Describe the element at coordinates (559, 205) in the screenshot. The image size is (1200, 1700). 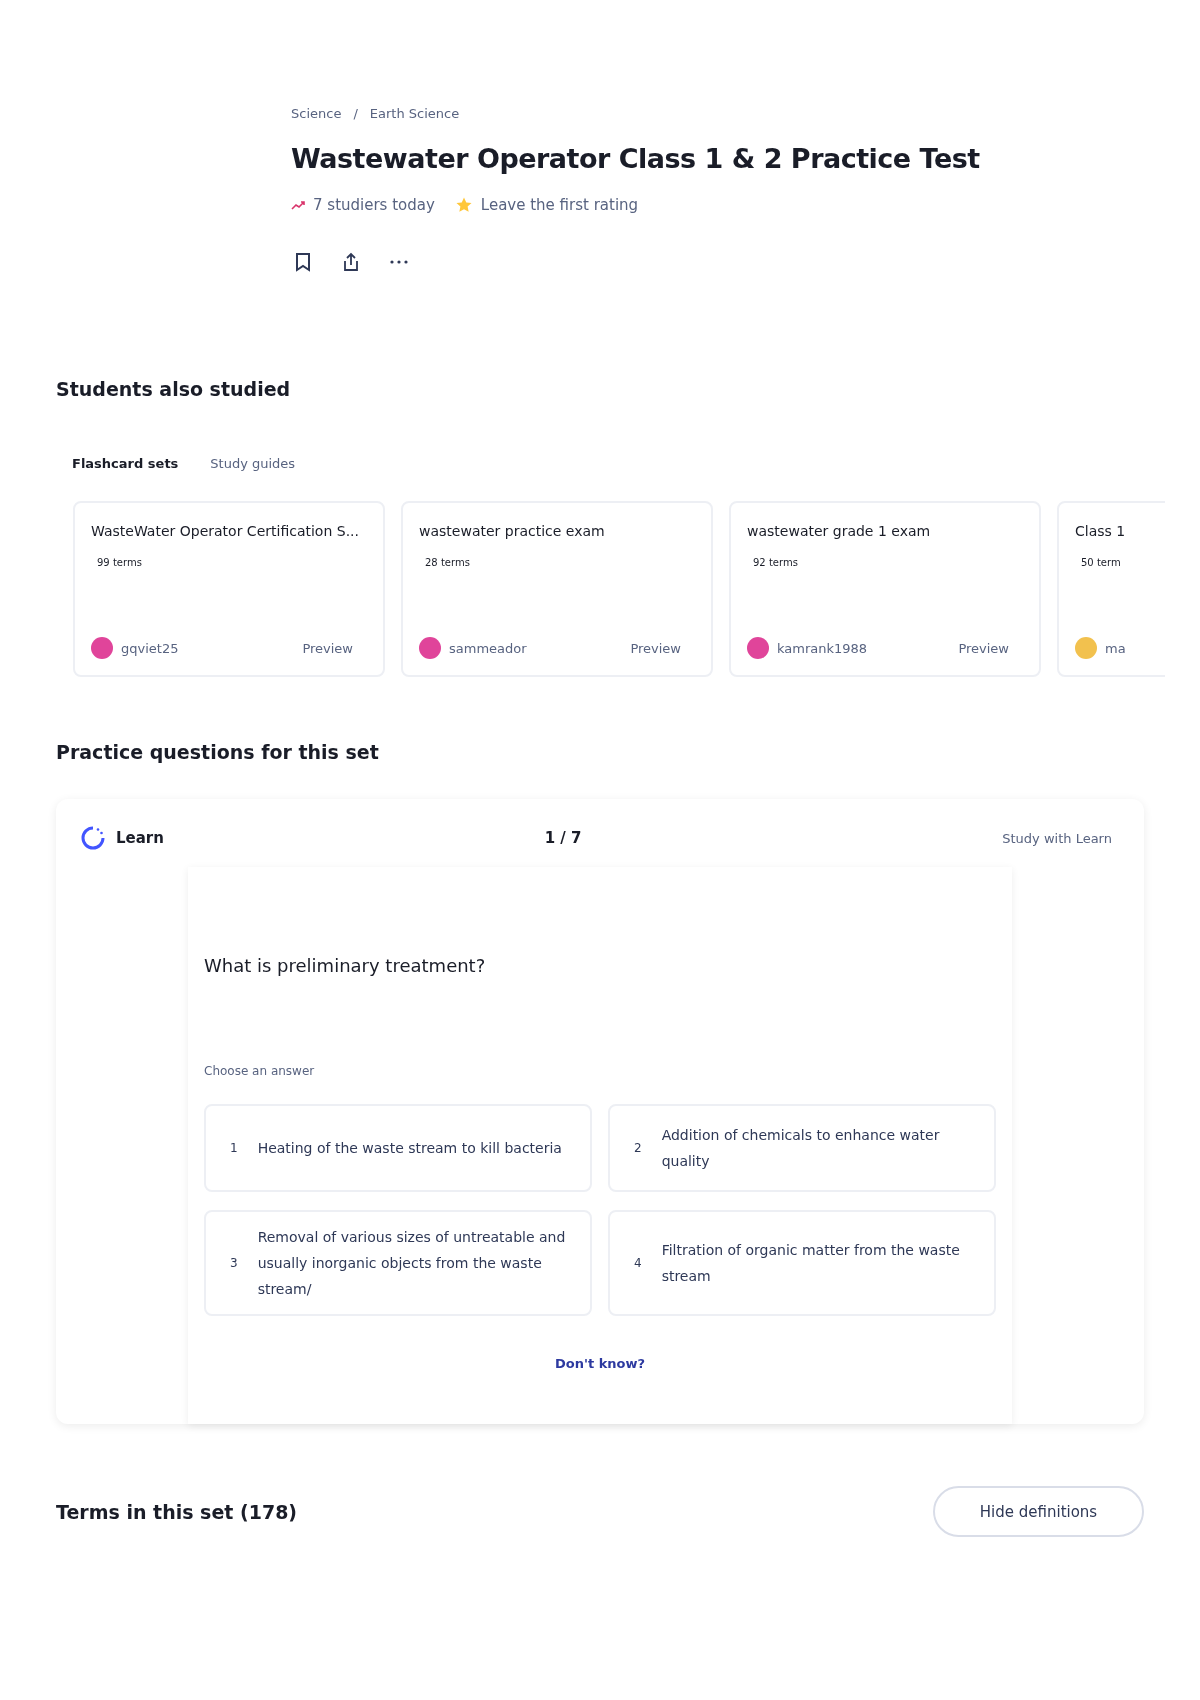
I see `rating-link: Leave the first rating` at that location.